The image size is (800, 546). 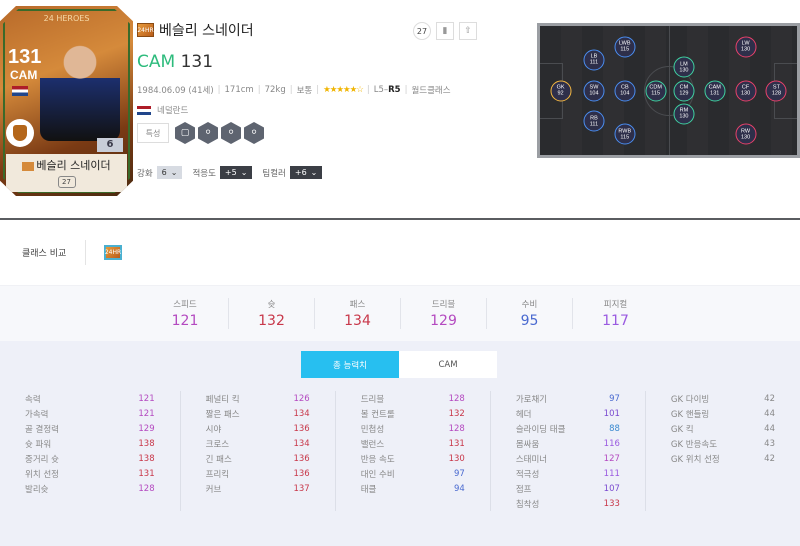 What do you see at coordinates (448, 364) in the screenshot?
I see `tab-position-stats: CAM` at bounding box center [448, 364].